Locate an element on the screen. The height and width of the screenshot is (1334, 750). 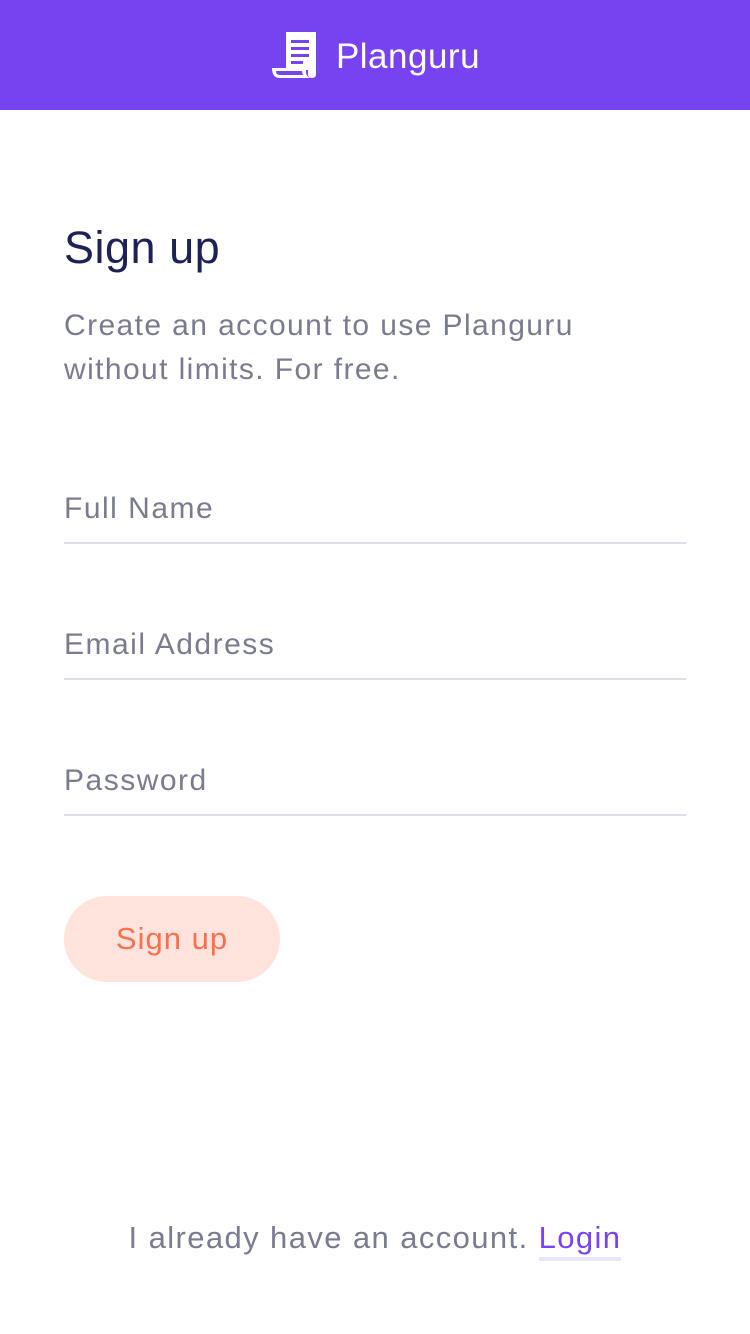
app-header: Planguru is located at coordinates (375, 55).